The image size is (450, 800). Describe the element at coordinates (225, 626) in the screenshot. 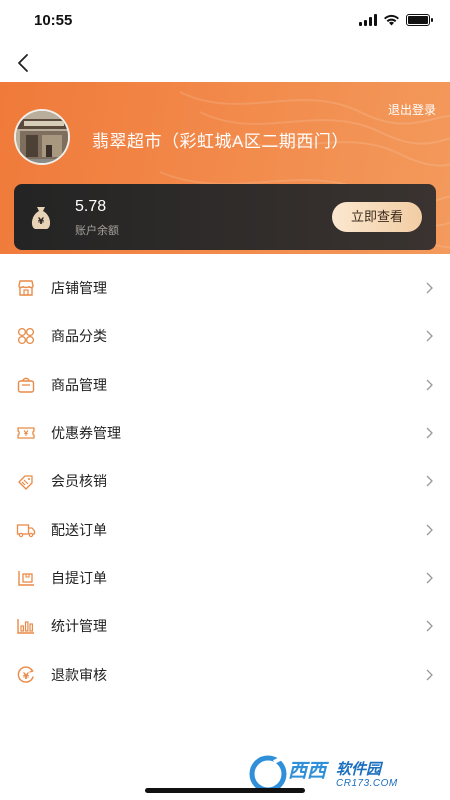

I see `menu-item-statistics: 统计管理` at that location.